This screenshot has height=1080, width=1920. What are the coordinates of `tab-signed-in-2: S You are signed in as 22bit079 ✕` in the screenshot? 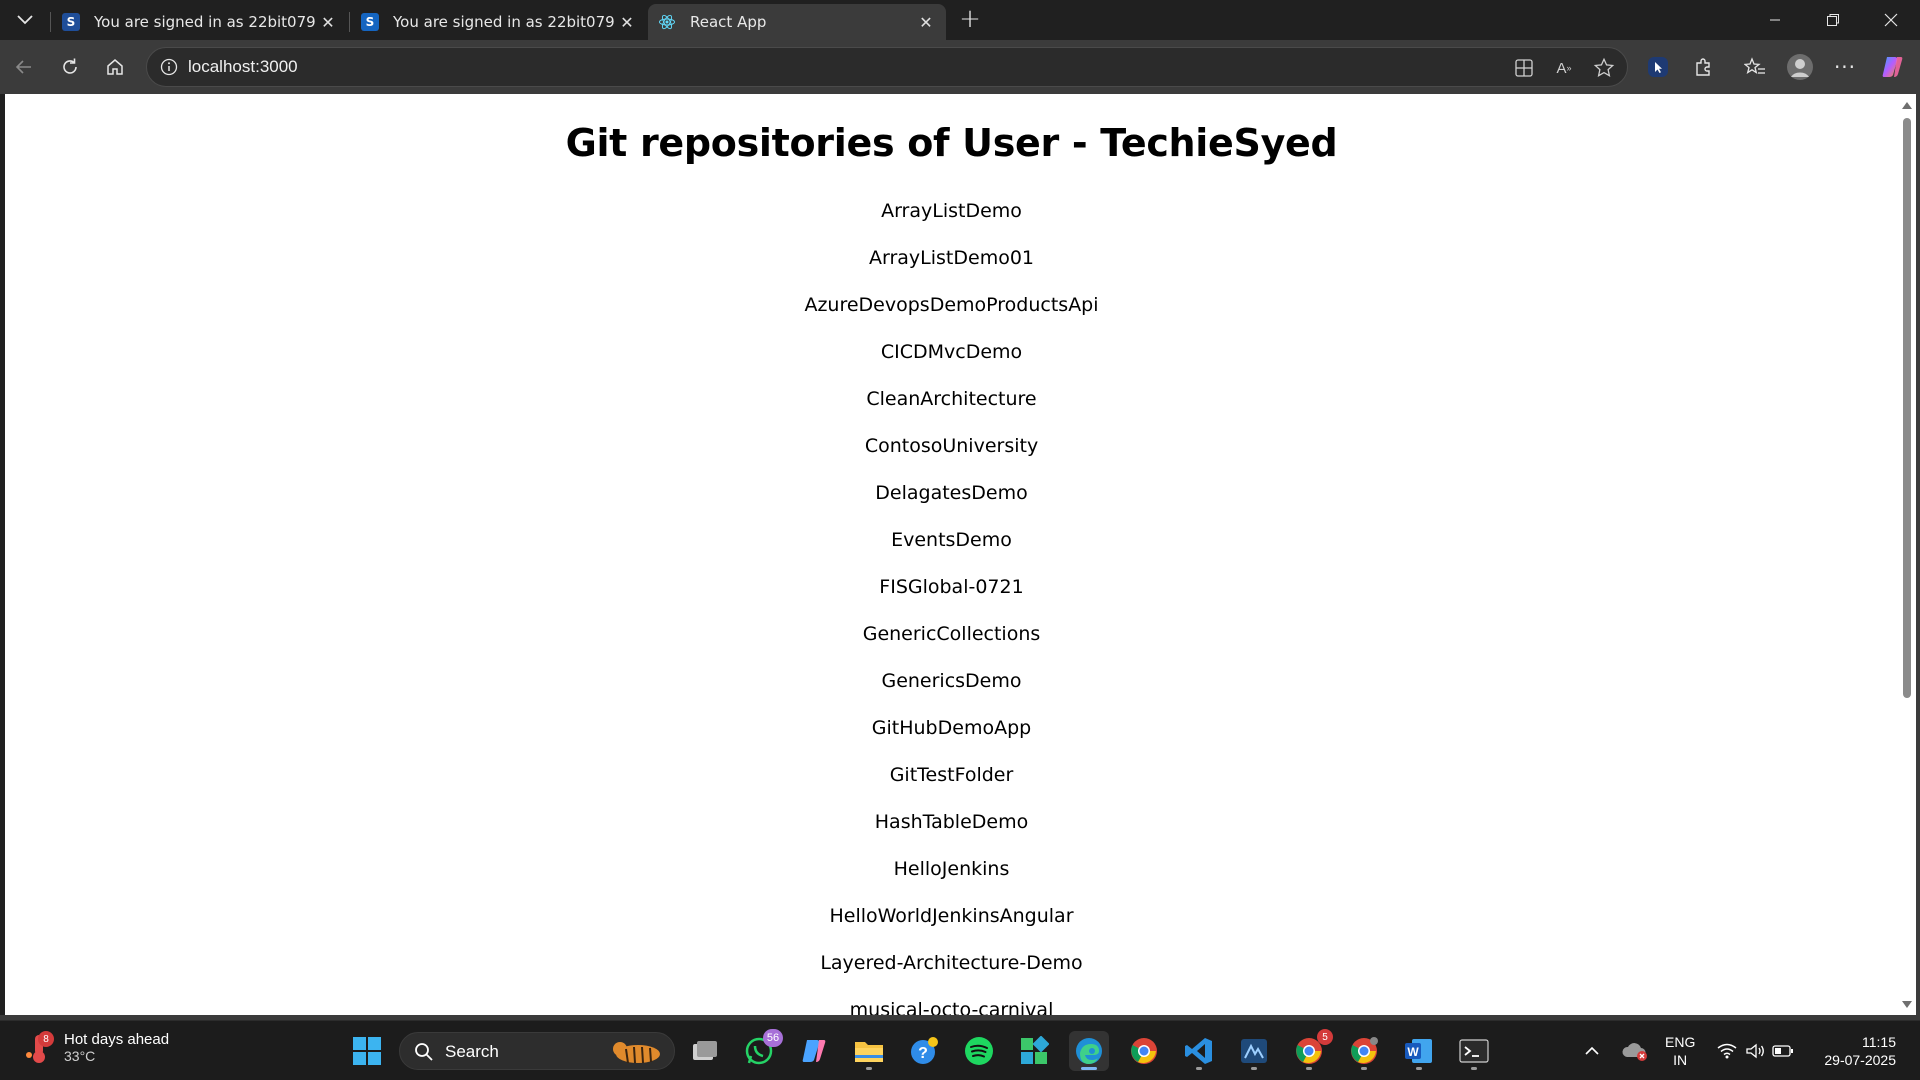 It's located at (499, 22).